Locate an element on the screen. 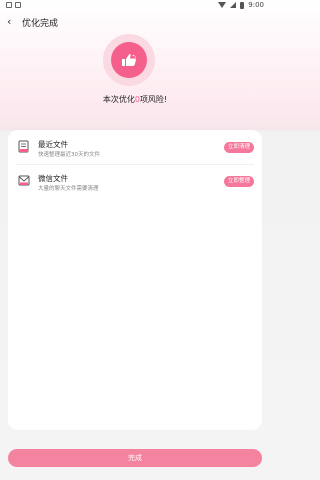 Image resolution: width=320 pixels, height=480 pixels. battery-icon is located at coordinates (242, 5).